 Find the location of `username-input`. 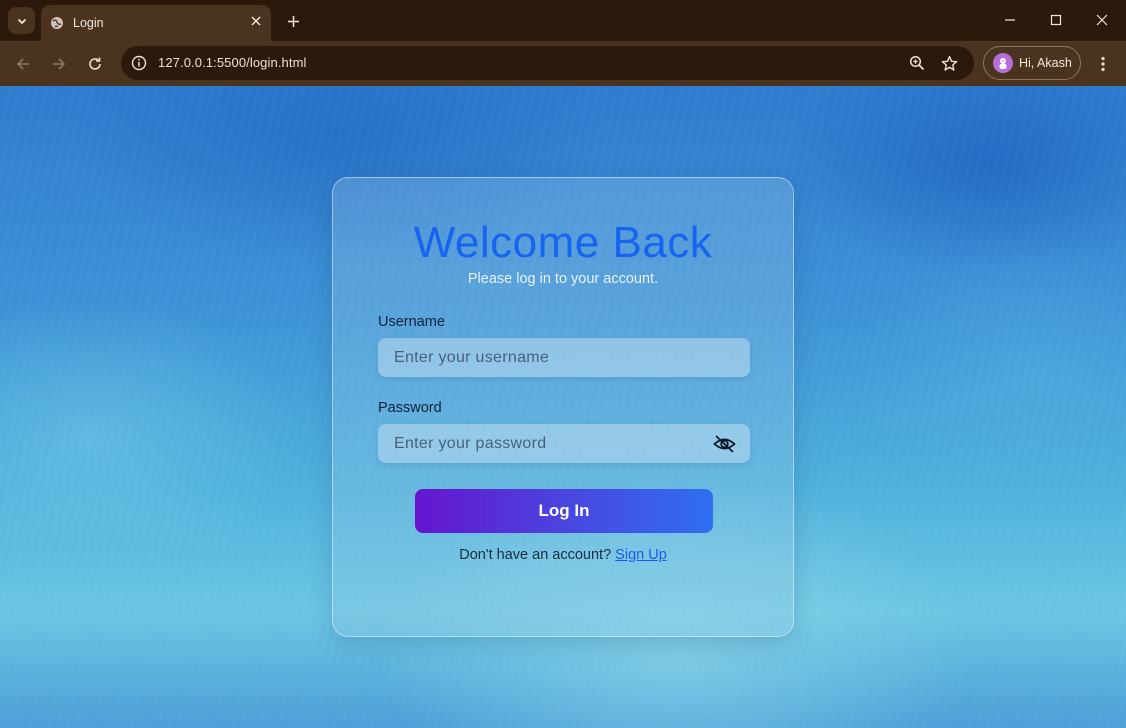

username-input is located at coordinates (564, 357).